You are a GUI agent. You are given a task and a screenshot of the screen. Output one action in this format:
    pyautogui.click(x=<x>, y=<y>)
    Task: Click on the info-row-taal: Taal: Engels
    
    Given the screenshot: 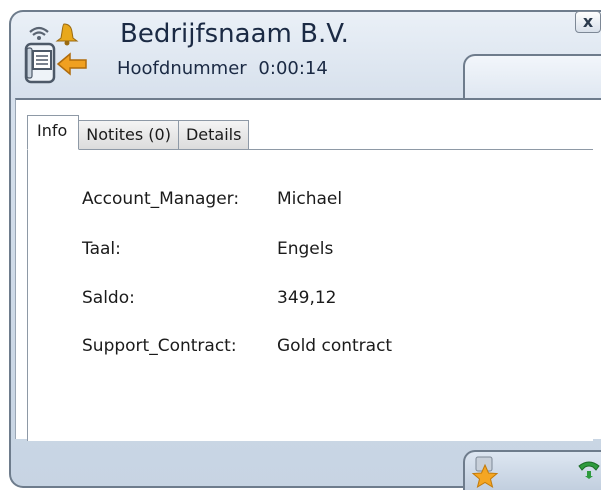 What is the action you would take?
    pyautogui.click(x=282, y=249)
    